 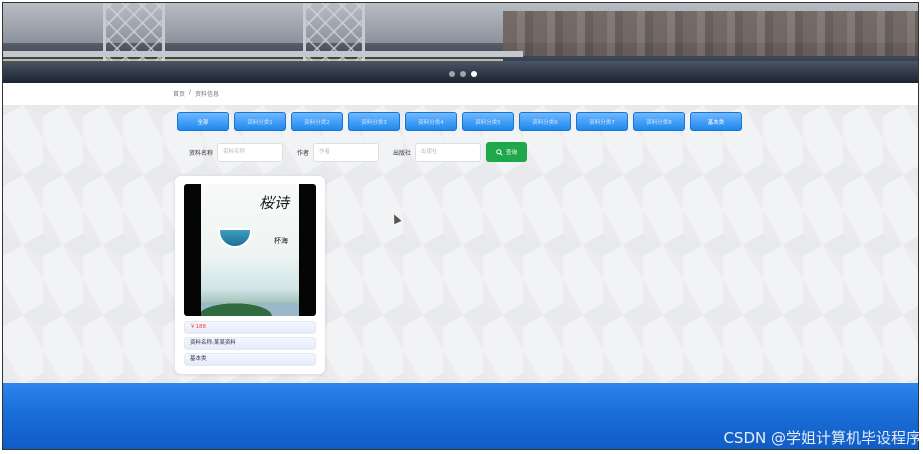 What do you see at coordinates (250, 305) in the screenshot?
I see `cover-island-illustration` at bounding box center [250, 305].